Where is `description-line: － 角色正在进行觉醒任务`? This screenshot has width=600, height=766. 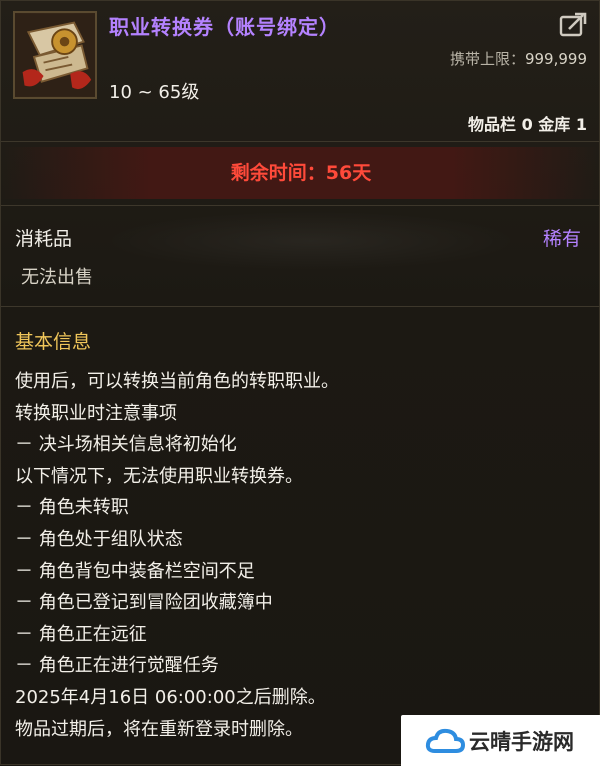 description-line: － 角色正在进行觉醒任务 is located at coordinates (117, 666).